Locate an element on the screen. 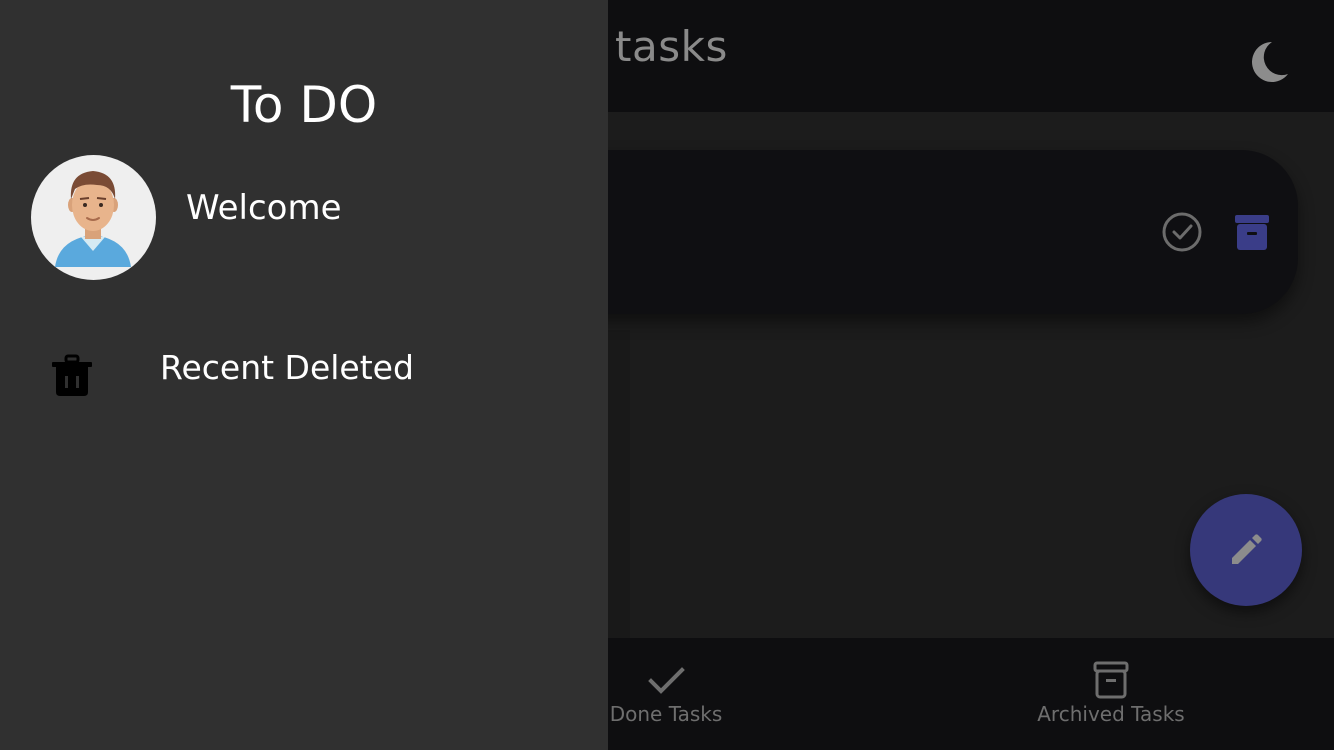 The height and width of the screenshot is (750, 1334). trash-icon is located at coordinates (72, 375).